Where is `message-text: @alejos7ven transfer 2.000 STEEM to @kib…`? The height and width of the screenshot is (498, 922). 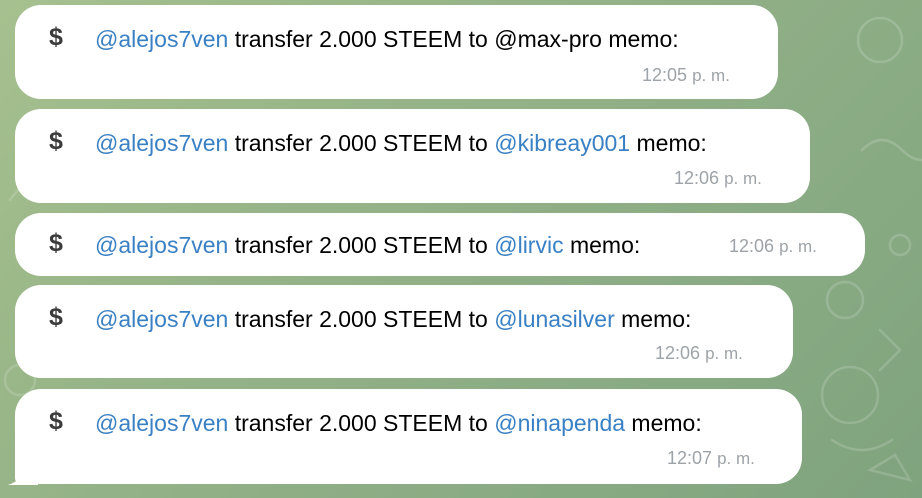
message-text: @alejos7ven transfer 2.000 STEEM to @kib… is located at coordinates (401, 143).